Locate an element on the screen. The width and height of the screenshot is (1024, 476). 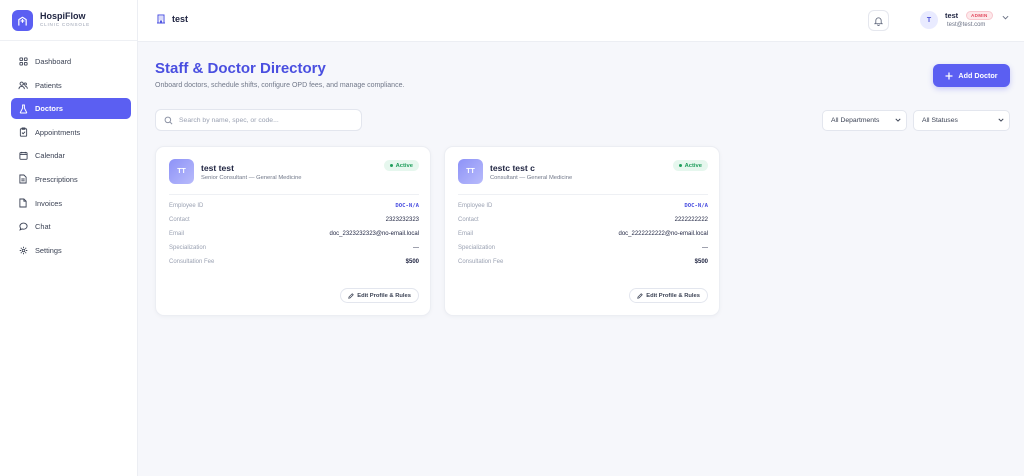
doctor-name: test test is located at coordinates (217, 168).